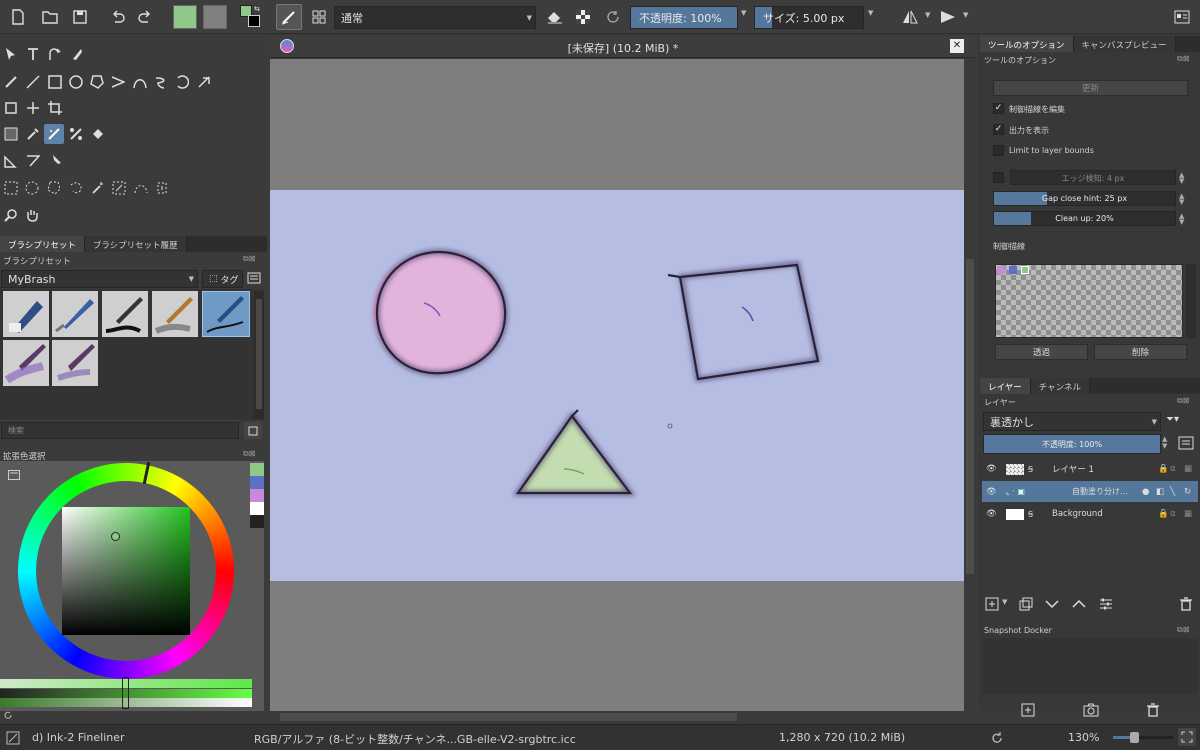  Describe the element at coordinates (1191, 492) in the screenshot. I see `mask-update-icon: ↻` at that location.